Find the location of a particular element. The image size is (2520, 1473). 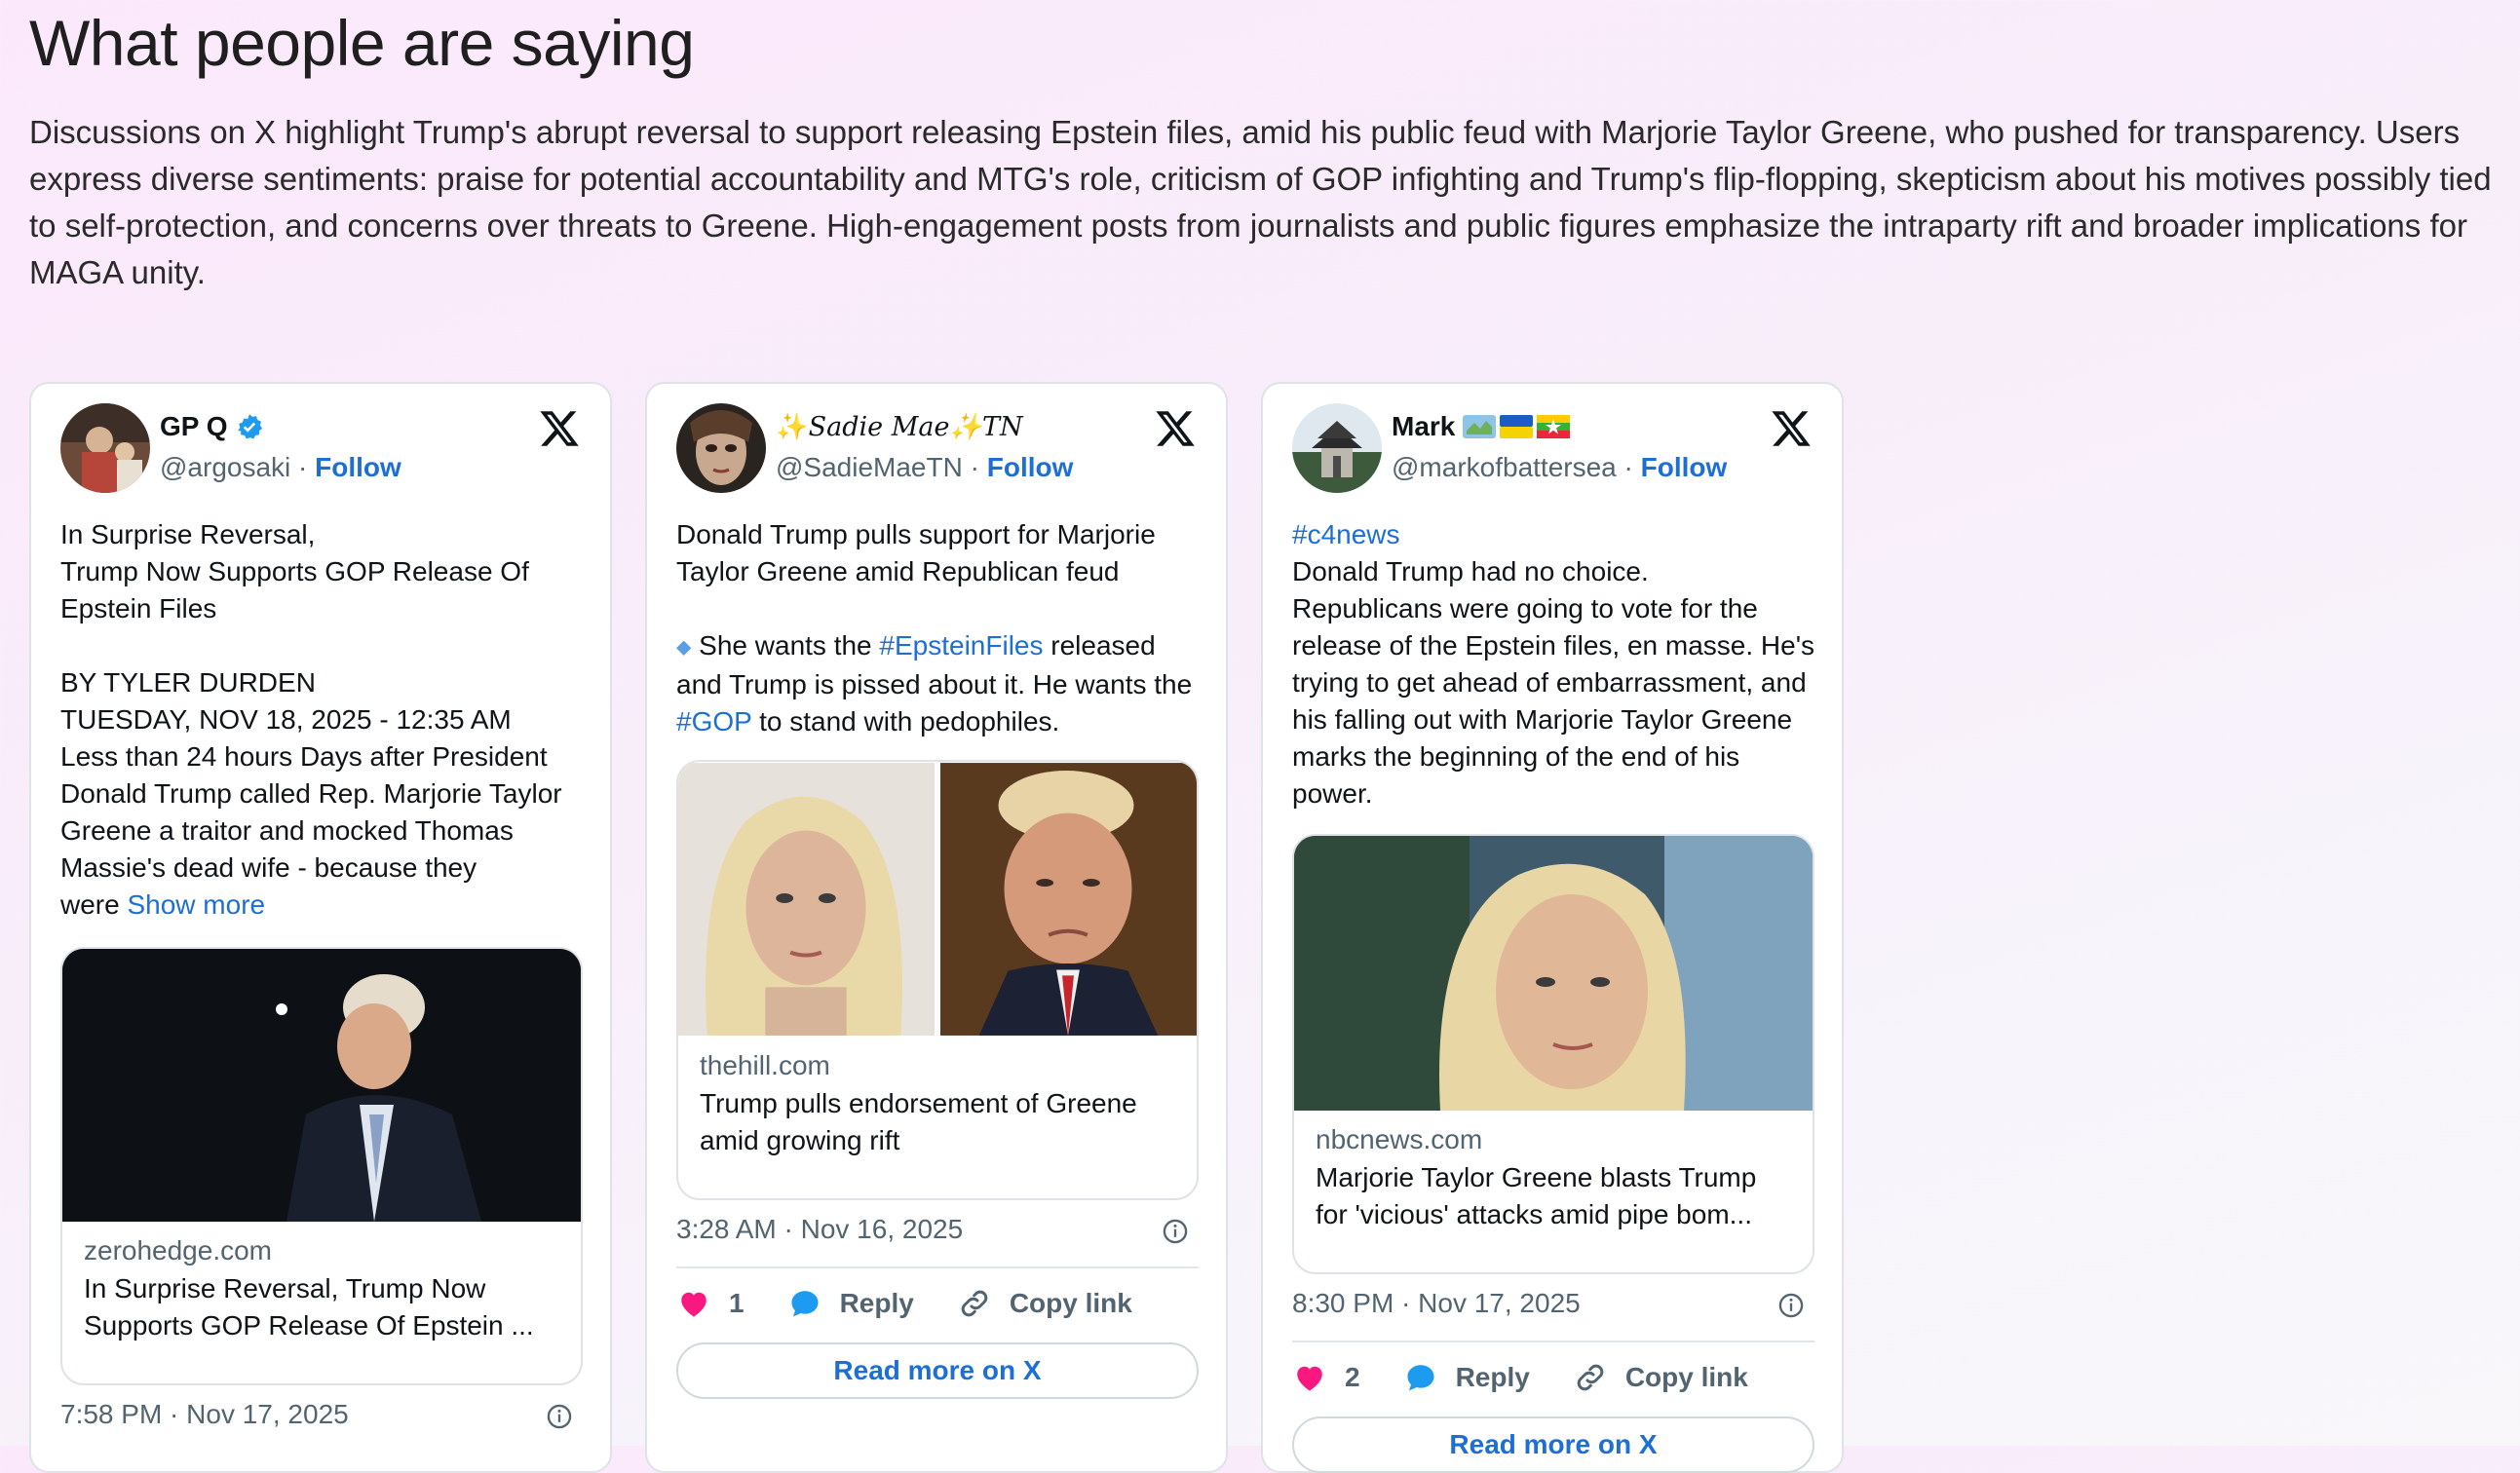

handle: @SadieMaeTN is located at coordinates (869, 467).